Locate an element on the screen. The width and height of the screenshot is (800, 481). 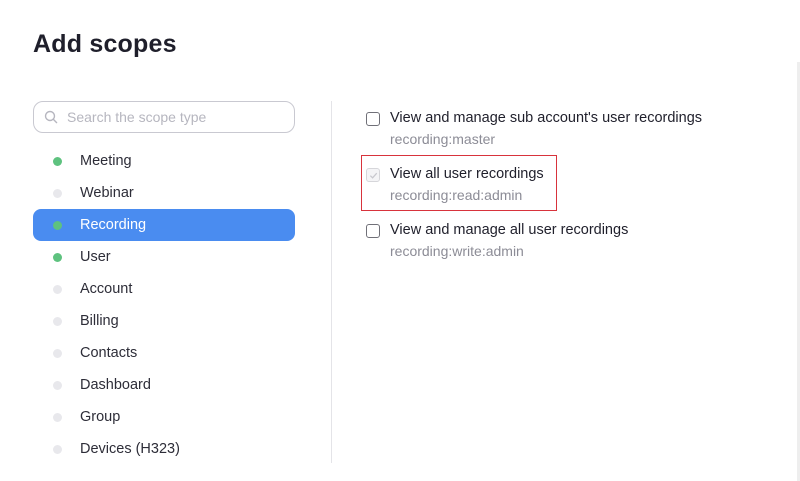
sidebar-item-billing: Billing is located at coordinates (164, 321).